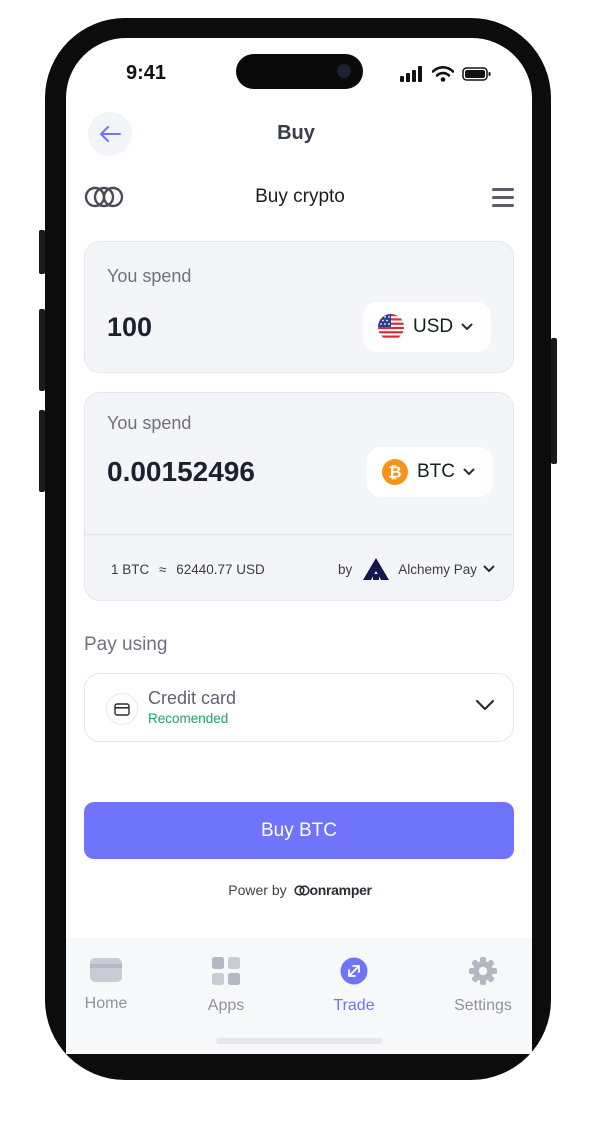 This screenshot has width=592, height=1123. I want to click on camera-icon, so click(344, 71).